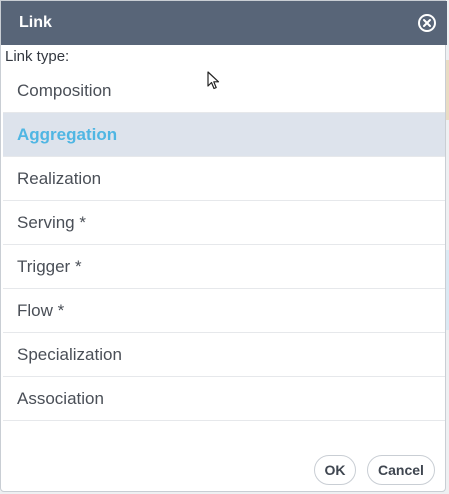 The height and width of the screenshot is (494, 449). I want to click on list-item-specialization: Specialization, so click(224, 355).